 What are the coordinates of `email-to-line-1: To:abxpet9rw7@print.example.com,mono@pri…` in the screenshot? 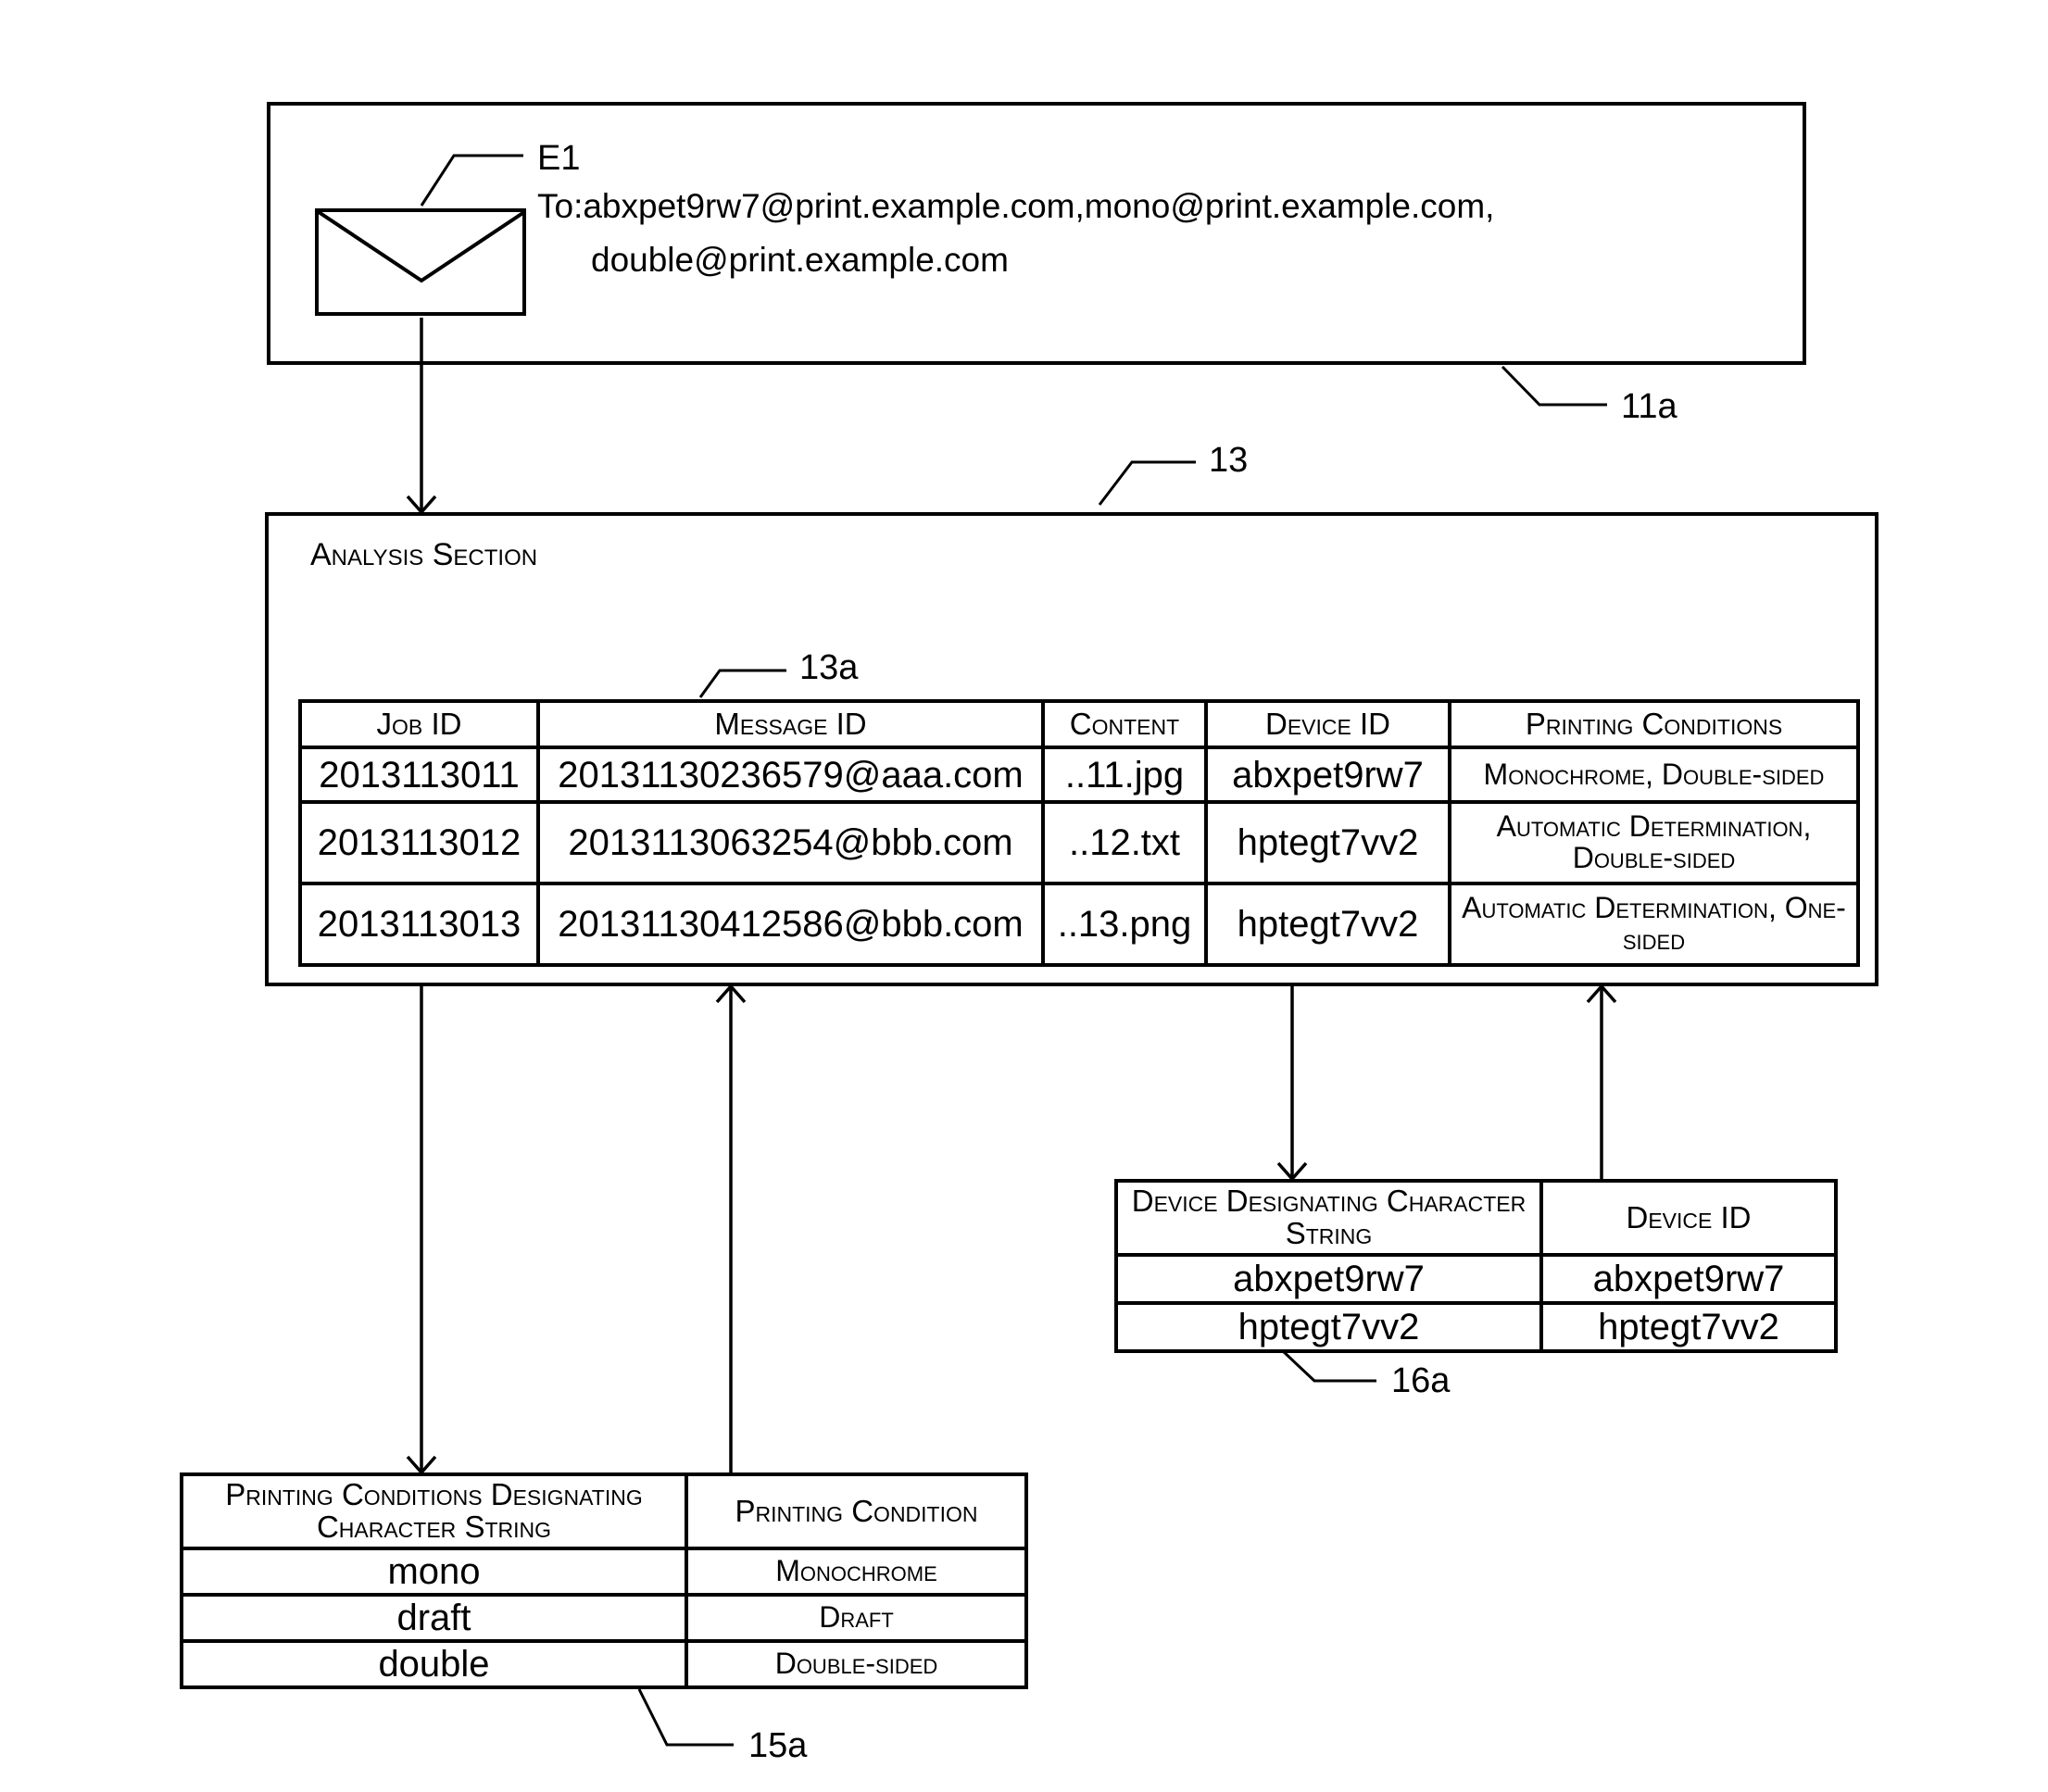 It's located at (1016, 206).